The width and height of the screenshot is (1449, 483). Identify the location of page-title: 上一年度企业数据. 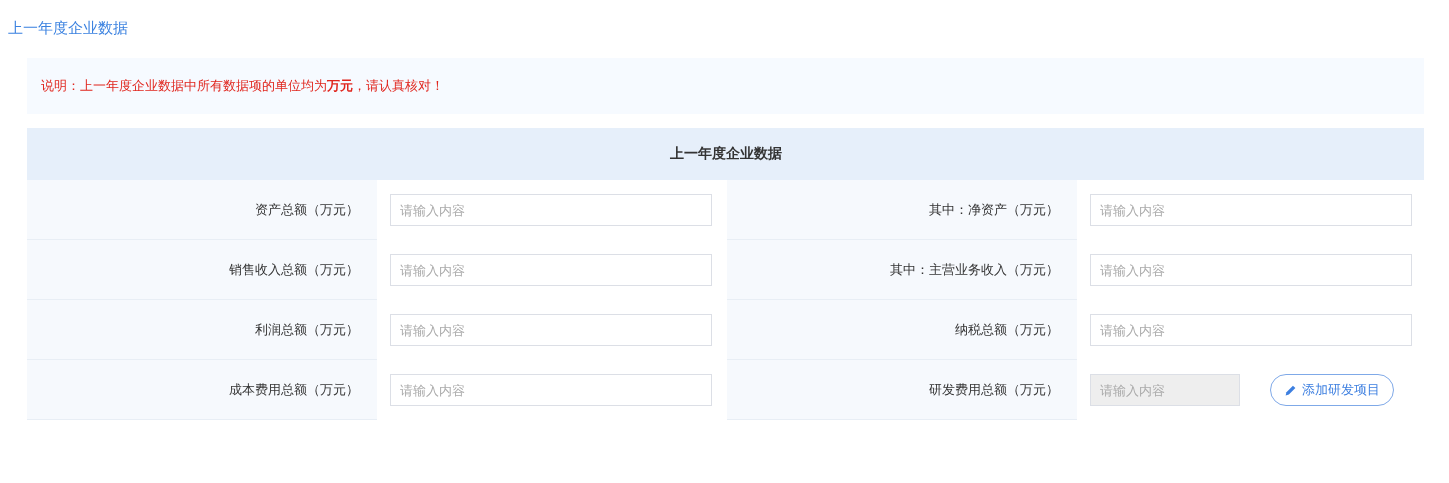
(68, 28).